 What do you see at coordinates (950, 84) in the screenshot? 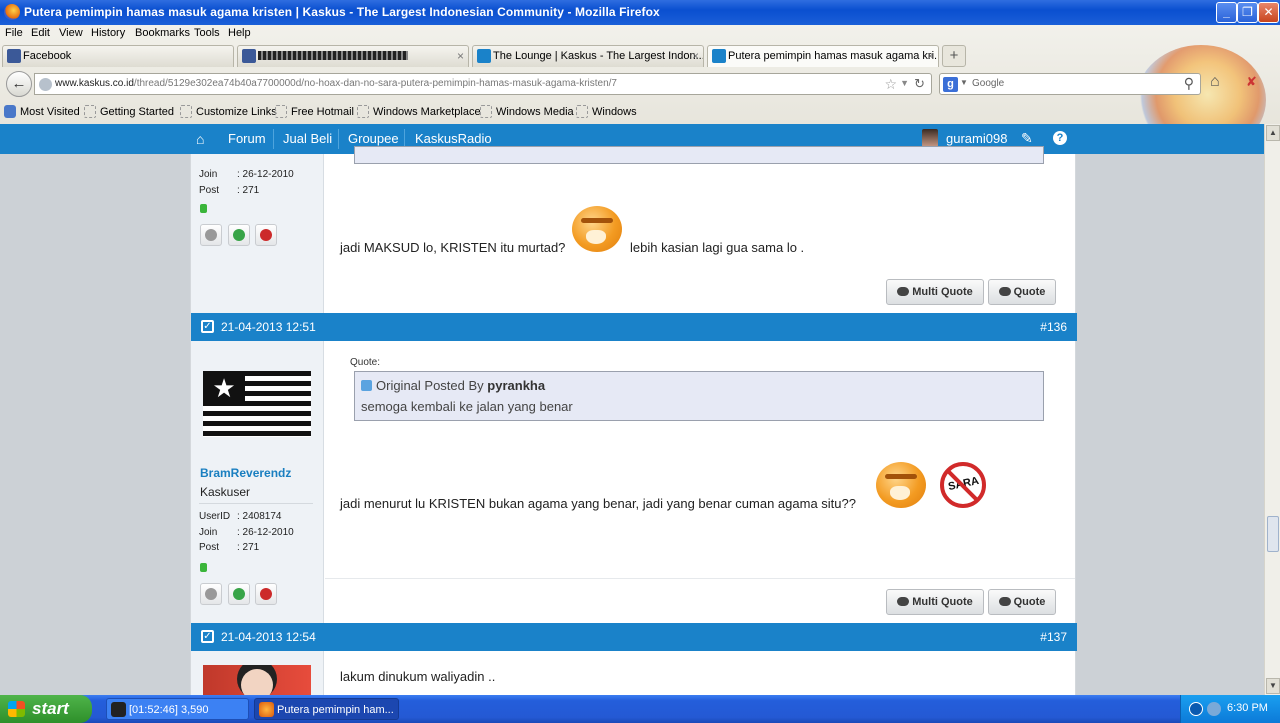
I see `google-icon: g` at bounding box center [950, 84].